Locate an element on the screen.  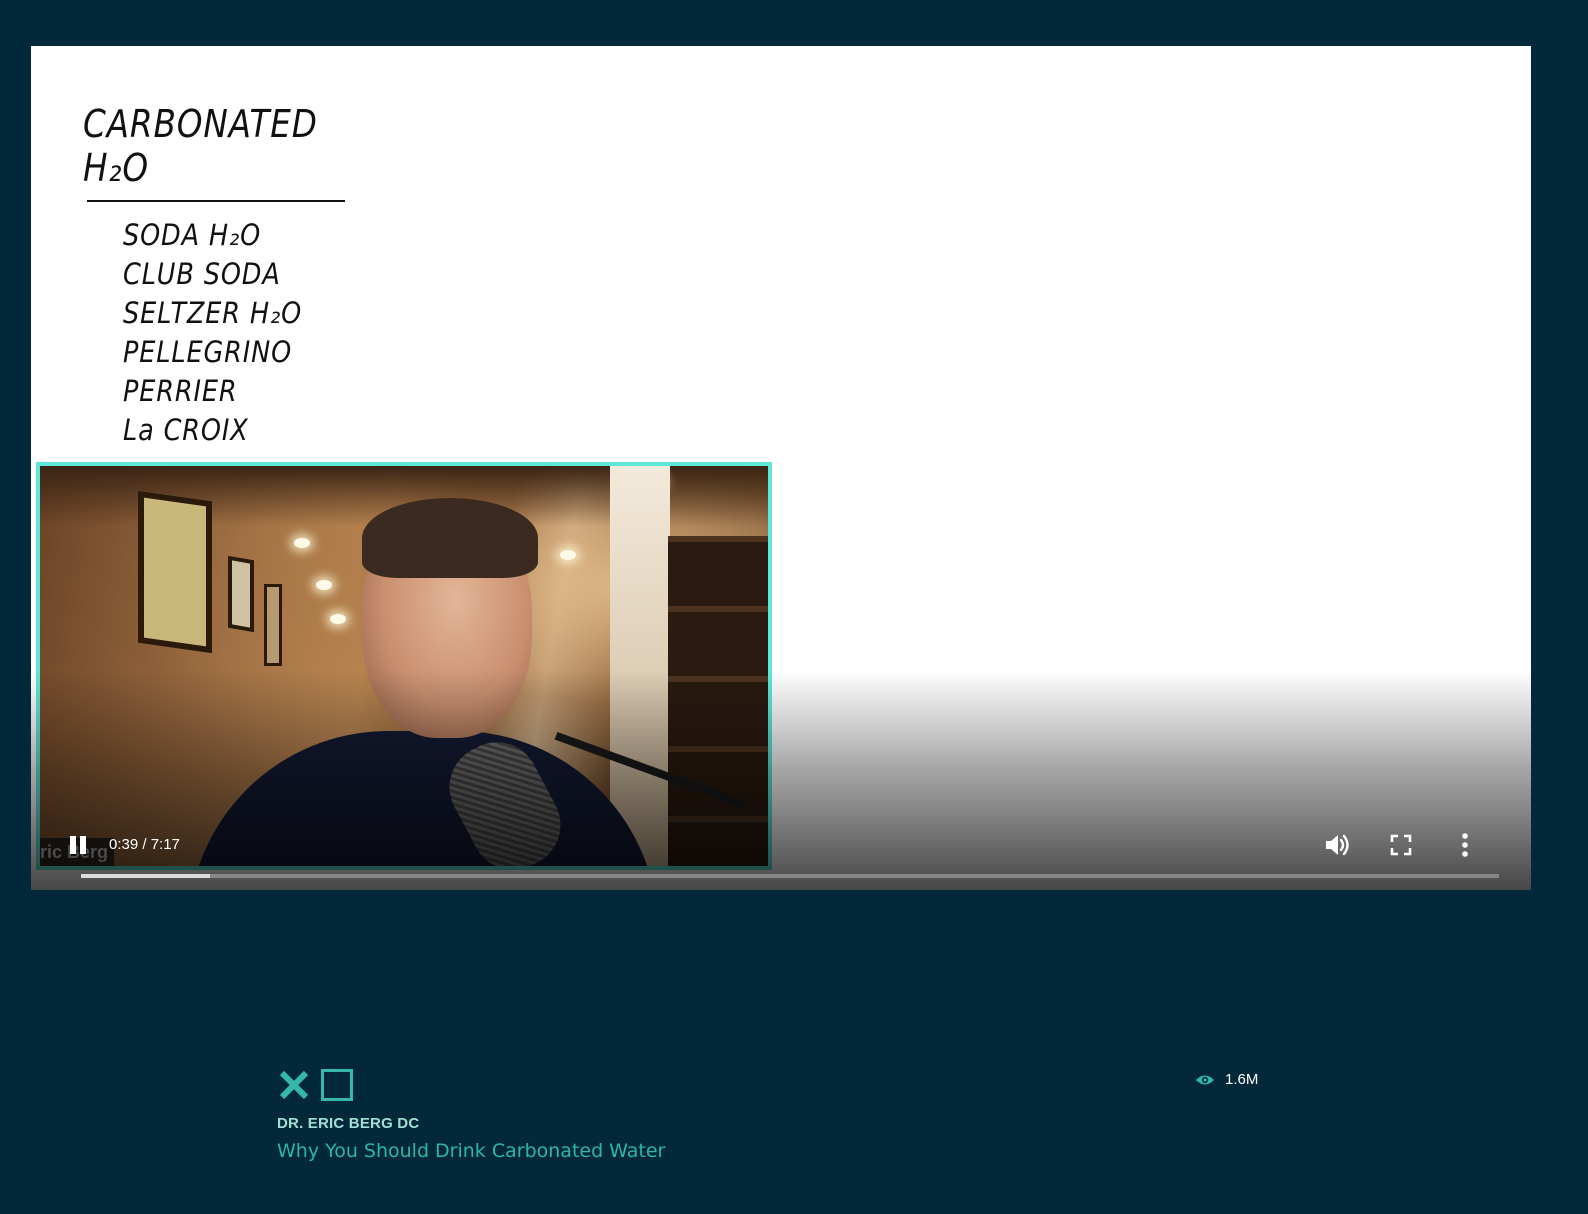
view-count: 1.6M is located at coordinates (1226, 1080).